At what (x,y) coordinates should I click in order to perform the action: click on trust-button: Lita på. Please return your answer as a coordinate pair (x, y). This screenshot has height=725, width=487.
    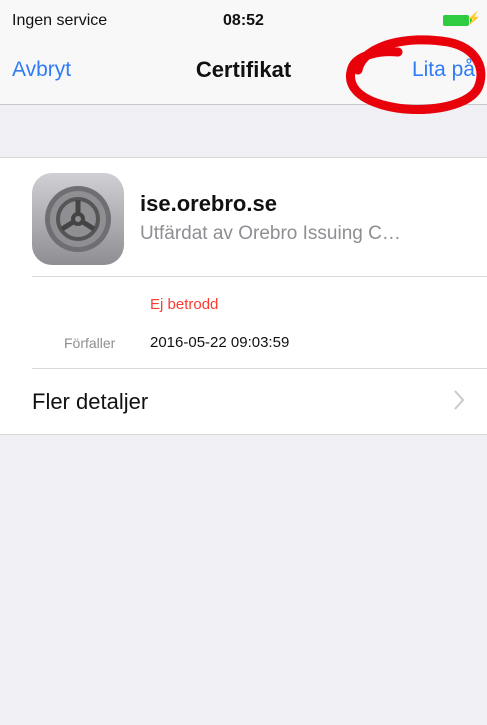
    Looking at the image, I should click on (443, 70).